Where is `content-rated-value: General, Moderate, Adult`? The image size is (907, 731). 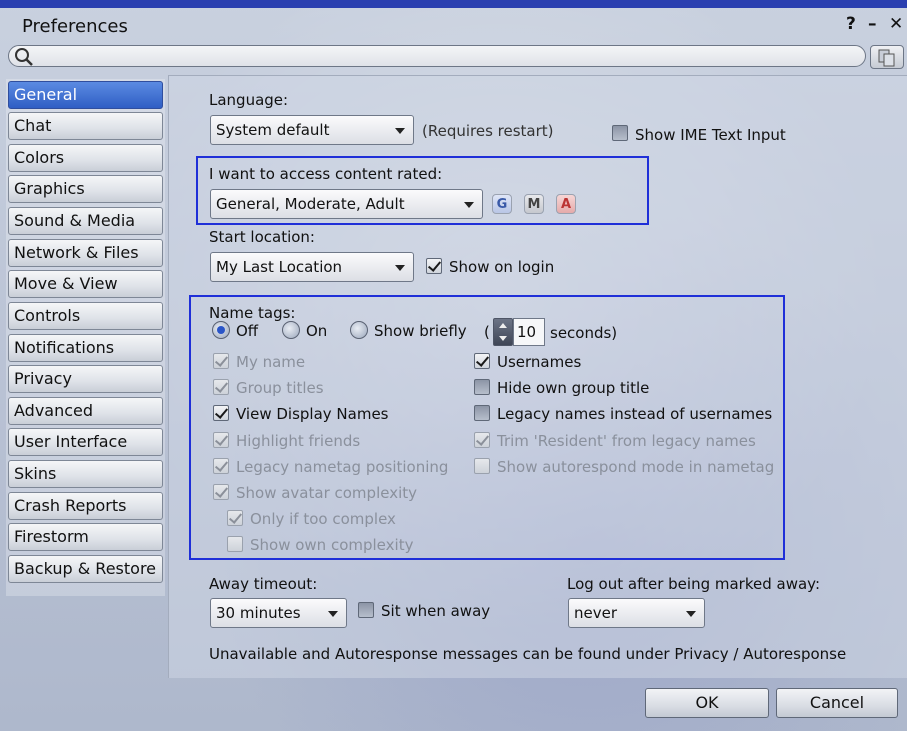
content-rated-value: General, Moderate, Adult is located at coordinates (310, 204).